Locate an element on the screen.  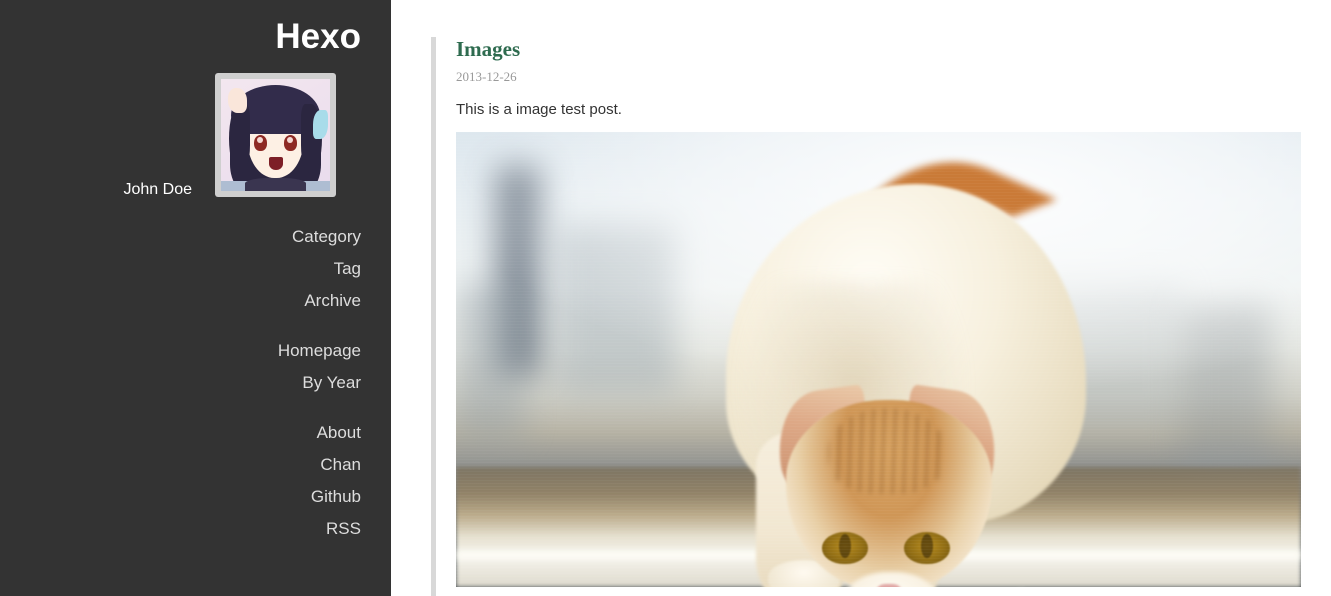
avatar is located at coordinates (275, 135).